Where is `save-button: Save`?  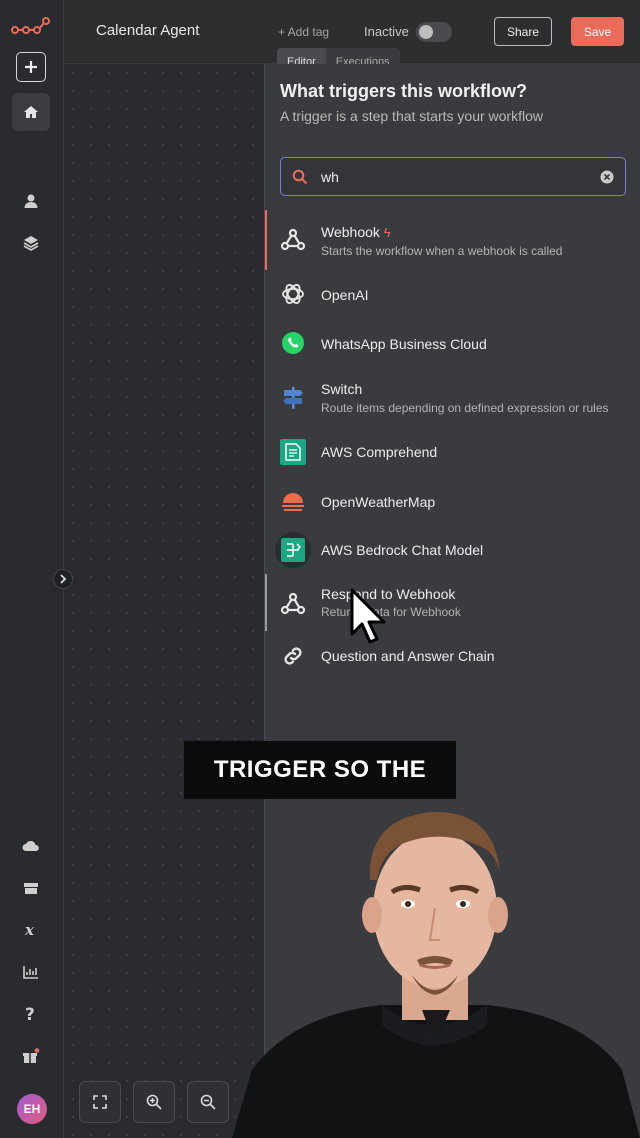 save-button: Save is located at coordinates (597, 31).